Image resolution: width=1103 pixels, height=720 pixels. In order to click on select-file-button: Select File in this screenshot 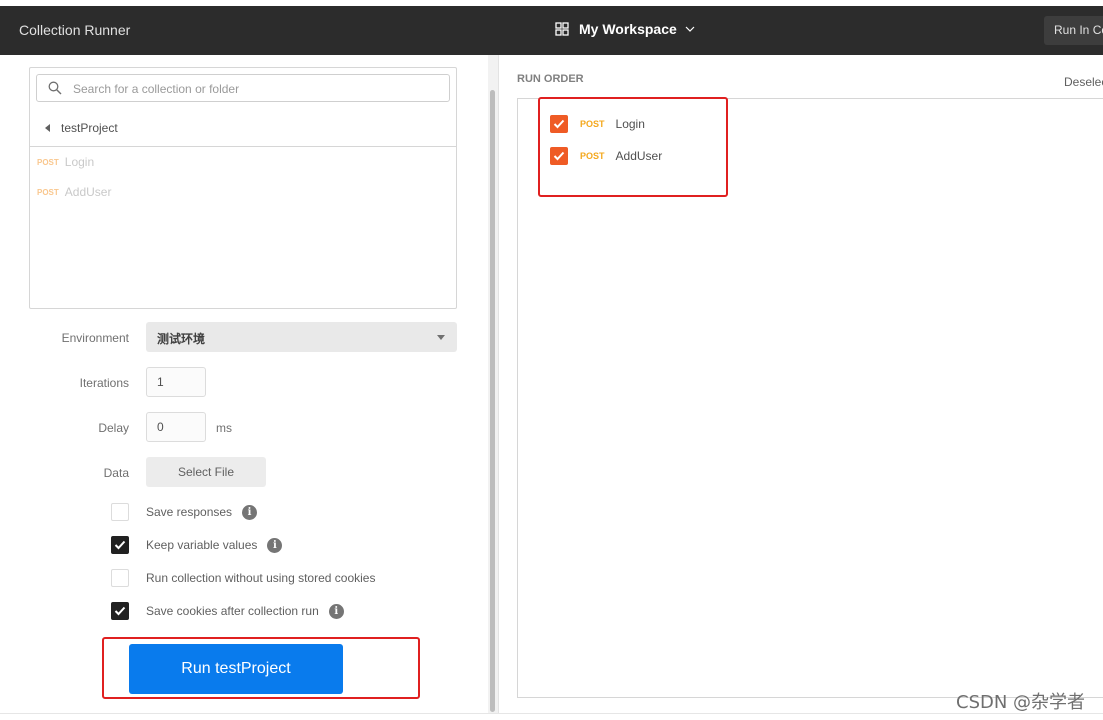, I will do `click(206, 472)`.